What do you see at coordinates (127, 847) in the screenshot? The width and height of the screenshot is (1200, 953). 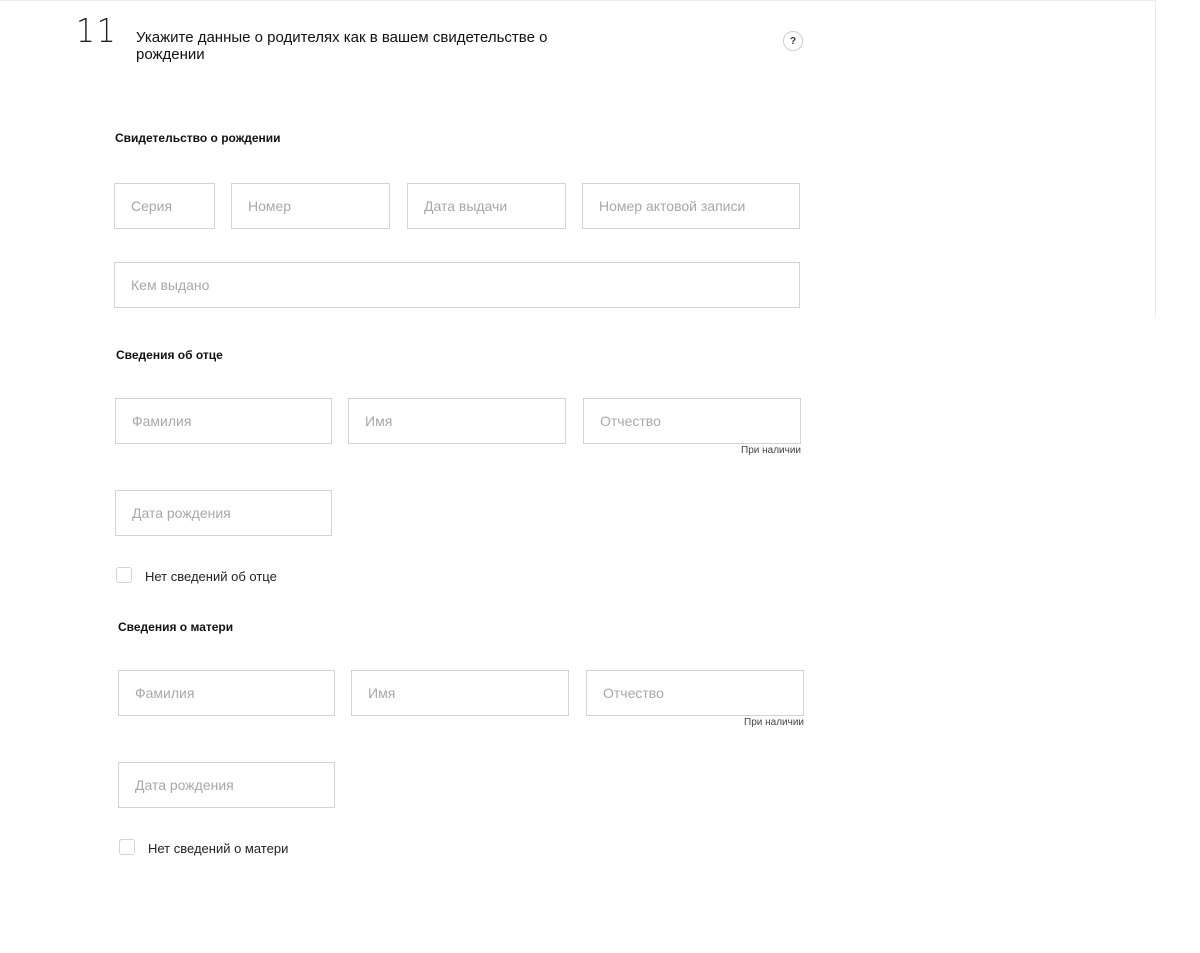 I see `mother-no-info-checkbox` at bounding box center [127, 847].